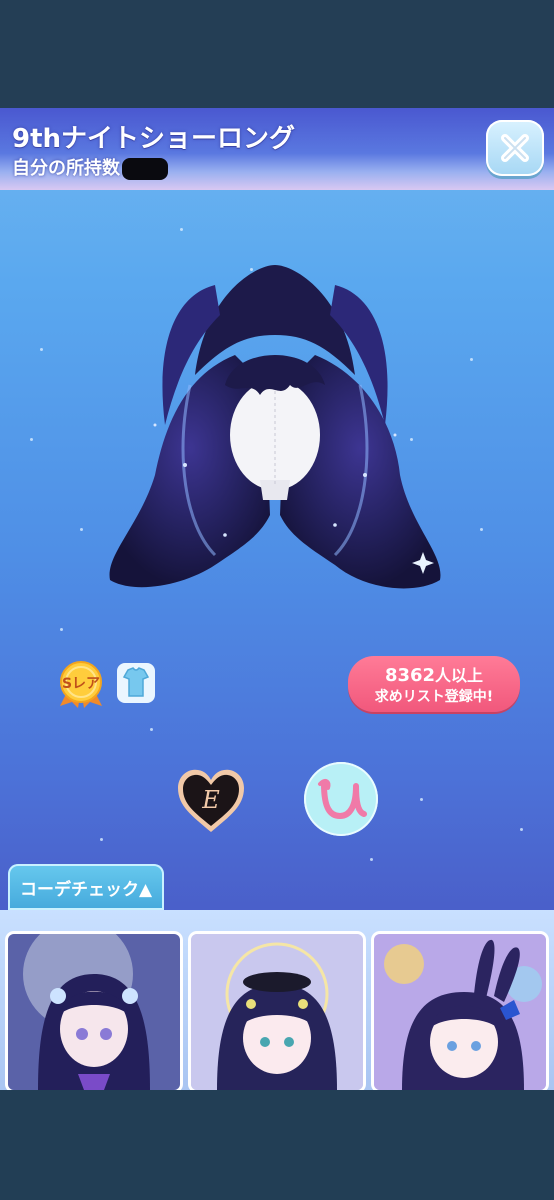 This screenshot has width=554, height=1200. What do you see at coordinates (341, 799) in the screenshot?
I see `u-circle-emblem-icon` at bounding box center [341, 799].